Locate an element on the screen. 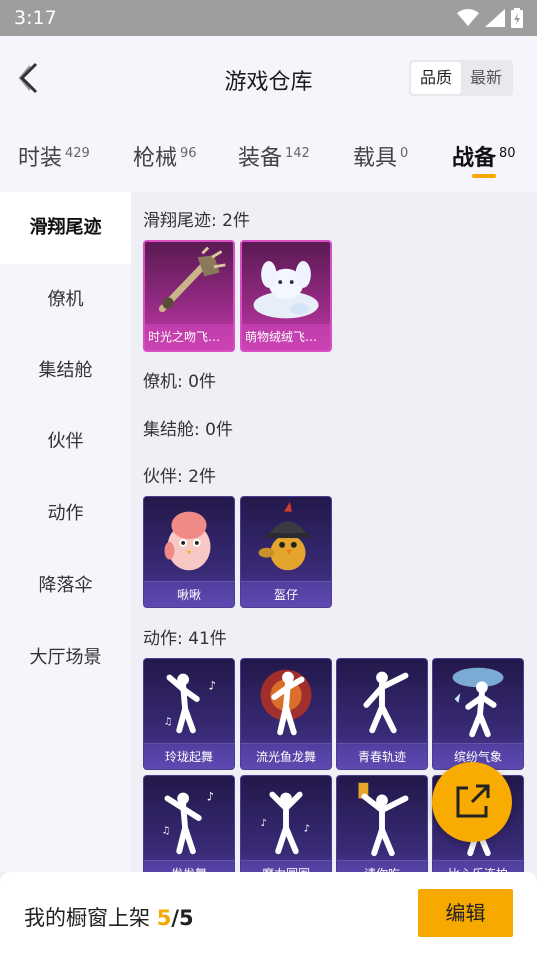  item-card: 盔仔 is located at coordinates (286, 552).